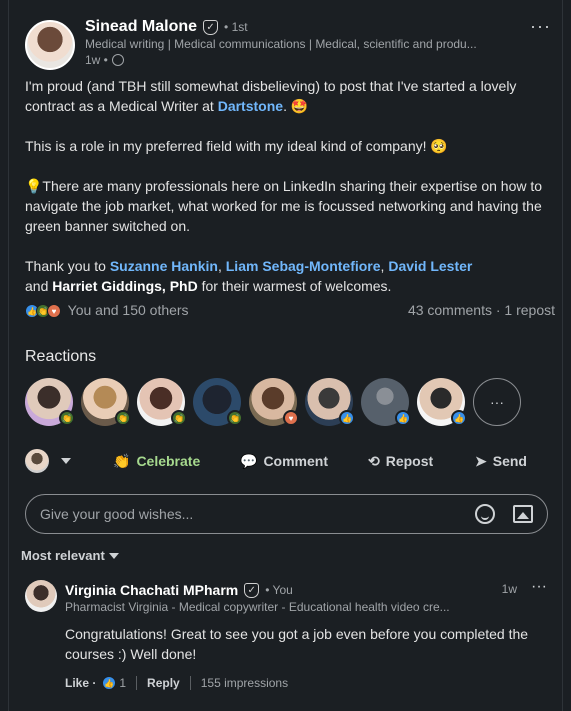 This screenshot has height=711, width=571. Describe the element at coordinates (481, 460) in the screenshot. I see `send-icon: ➤` at that location.